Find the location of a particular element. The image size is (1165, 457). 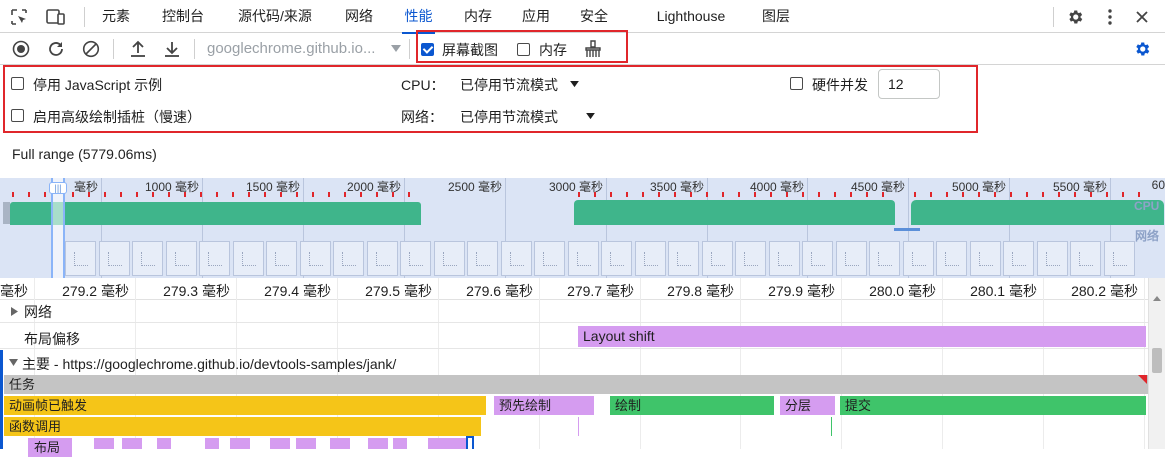

record-icon is located at coordinates (21, 49).